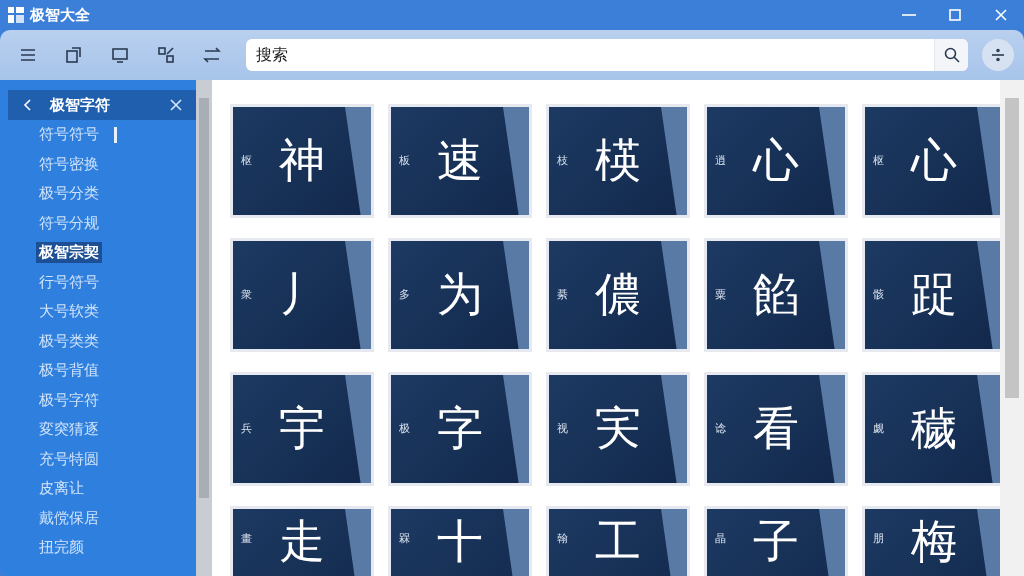  I want to click on tile-character: 踀, so click(934, 294).